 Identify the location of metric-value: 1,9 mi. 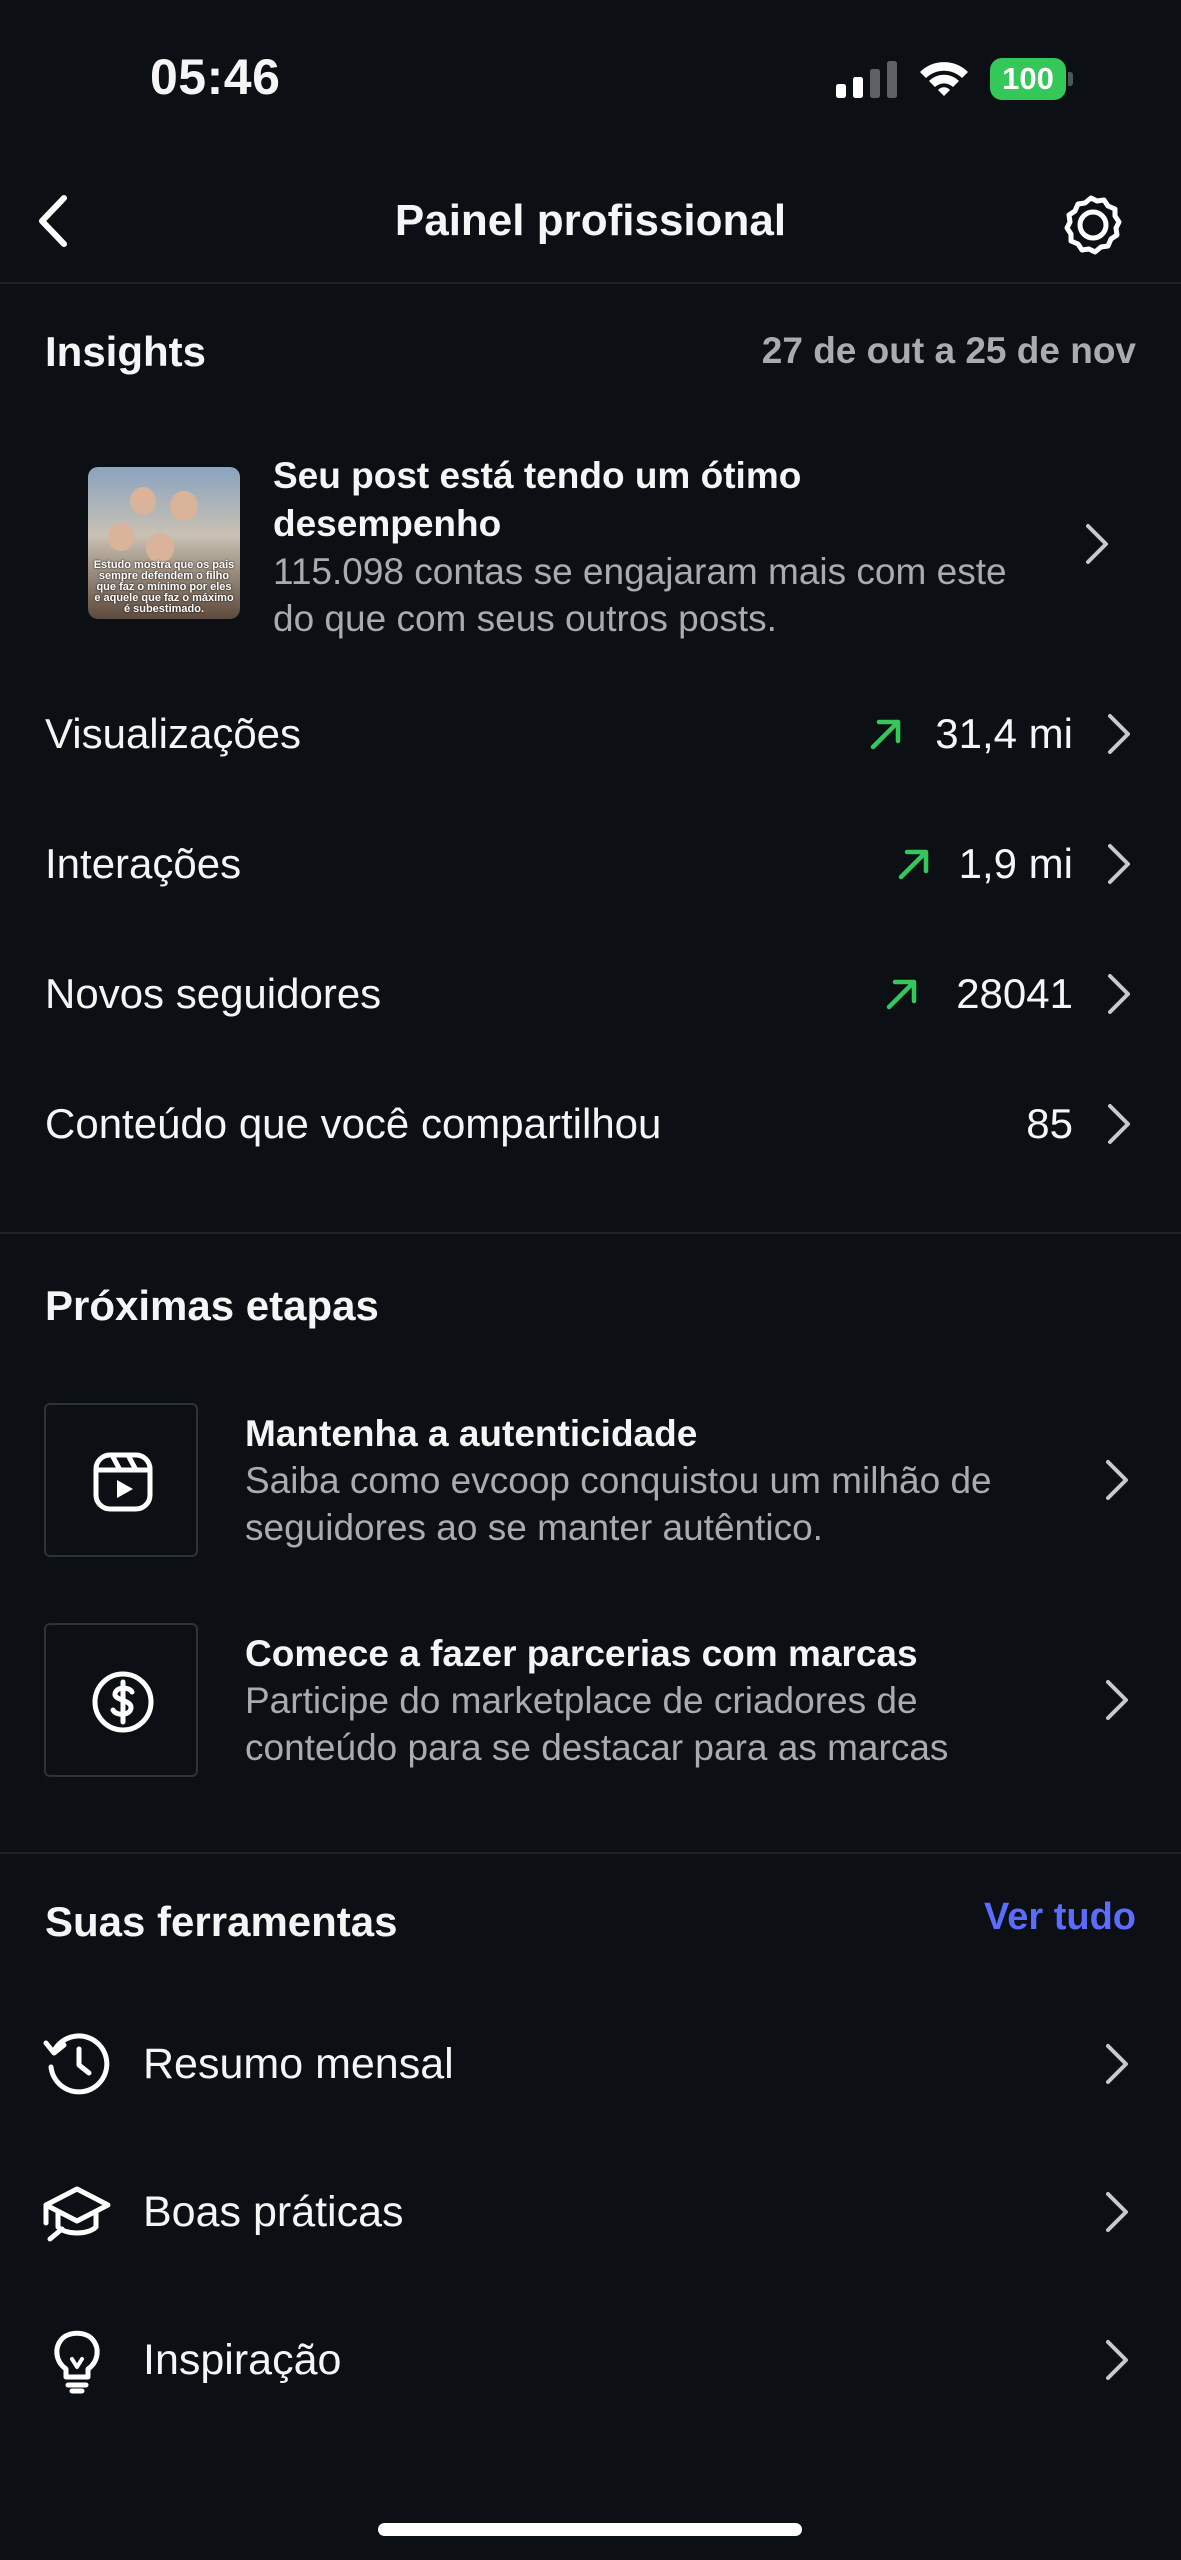
(1015, 863).